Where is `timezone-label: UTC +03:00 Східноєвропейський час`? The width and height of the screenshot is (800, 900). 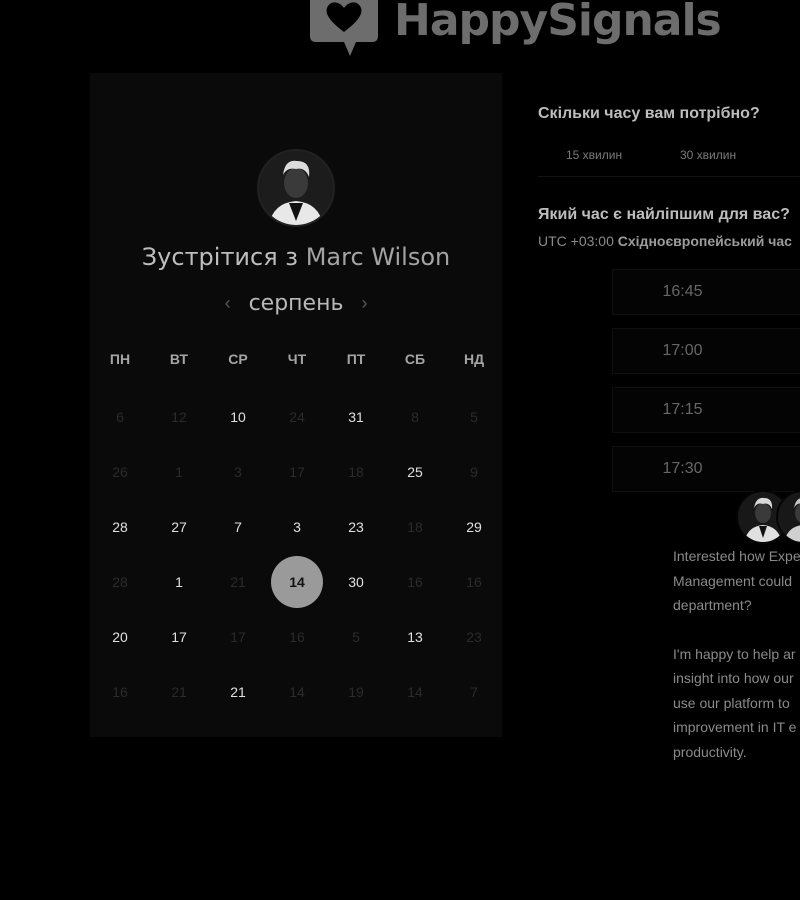
timezone-label: UTC +03:00 Східноєвропейський час is located at coordinates (665, 241).